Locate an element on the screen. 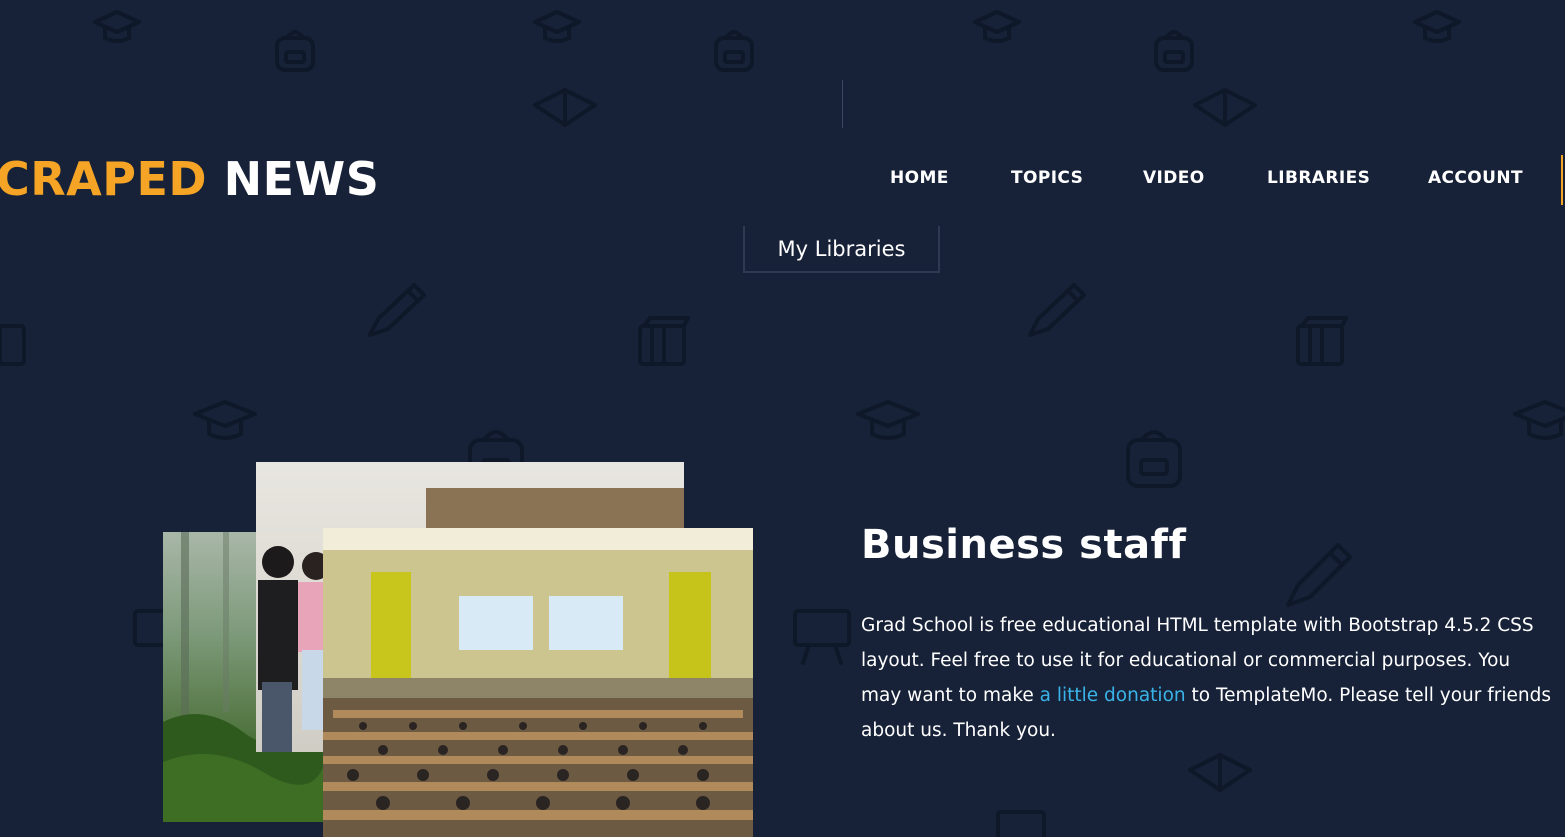  nav-item-account: ACCOUNT is located at coordinates (1475, 178).